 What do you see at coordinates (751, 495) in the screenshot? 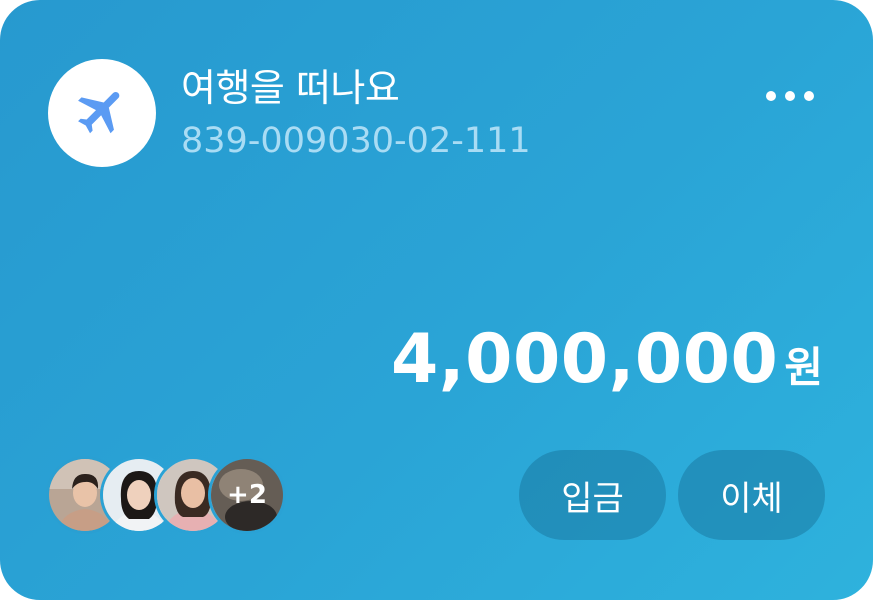
I see `transfer-button: 이체` at bounding box center [751, 495].